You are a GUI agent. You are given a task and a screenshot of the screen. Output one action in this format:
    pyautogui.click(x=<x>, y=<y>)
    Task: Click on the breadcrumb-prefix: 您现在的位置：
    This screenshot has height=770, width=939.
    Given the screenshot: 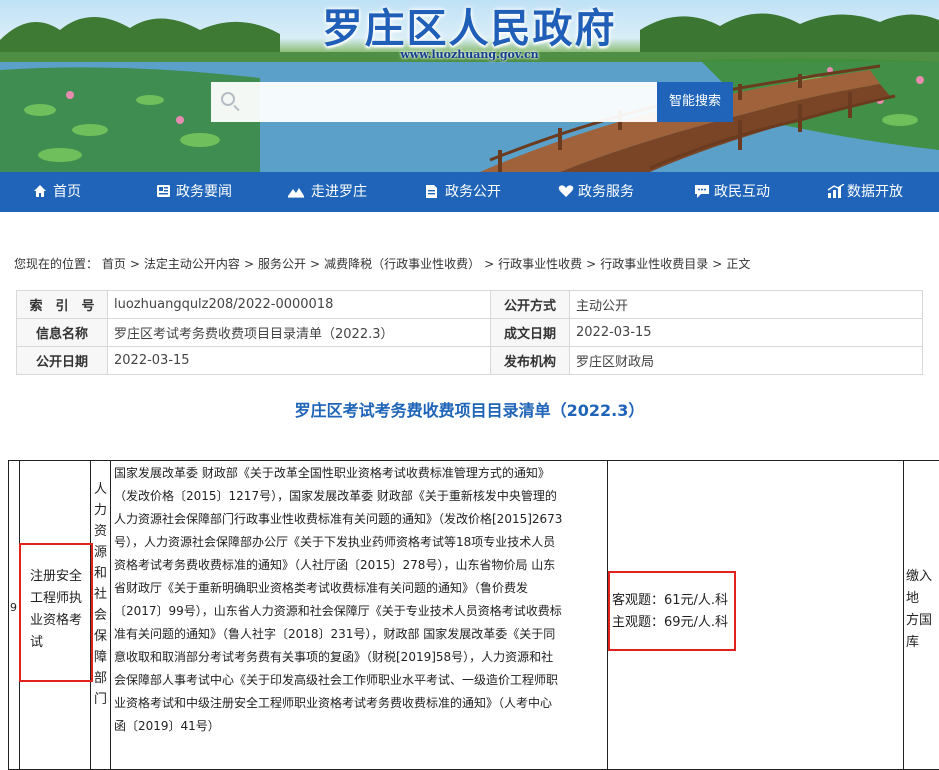 What is the action you would take?
    pyautogui.click(x=56, y=264)
    